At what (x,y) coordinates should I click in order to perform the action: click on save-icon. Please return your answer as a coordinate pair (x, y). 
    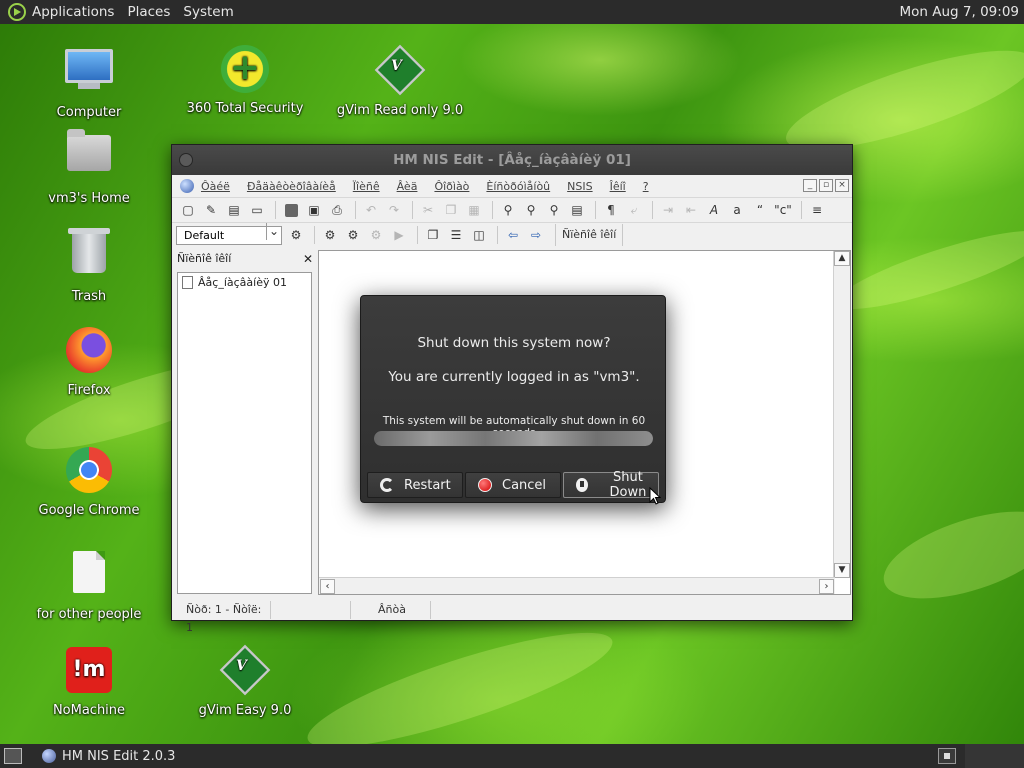
    Looking at the image, I should click on (291, 210).